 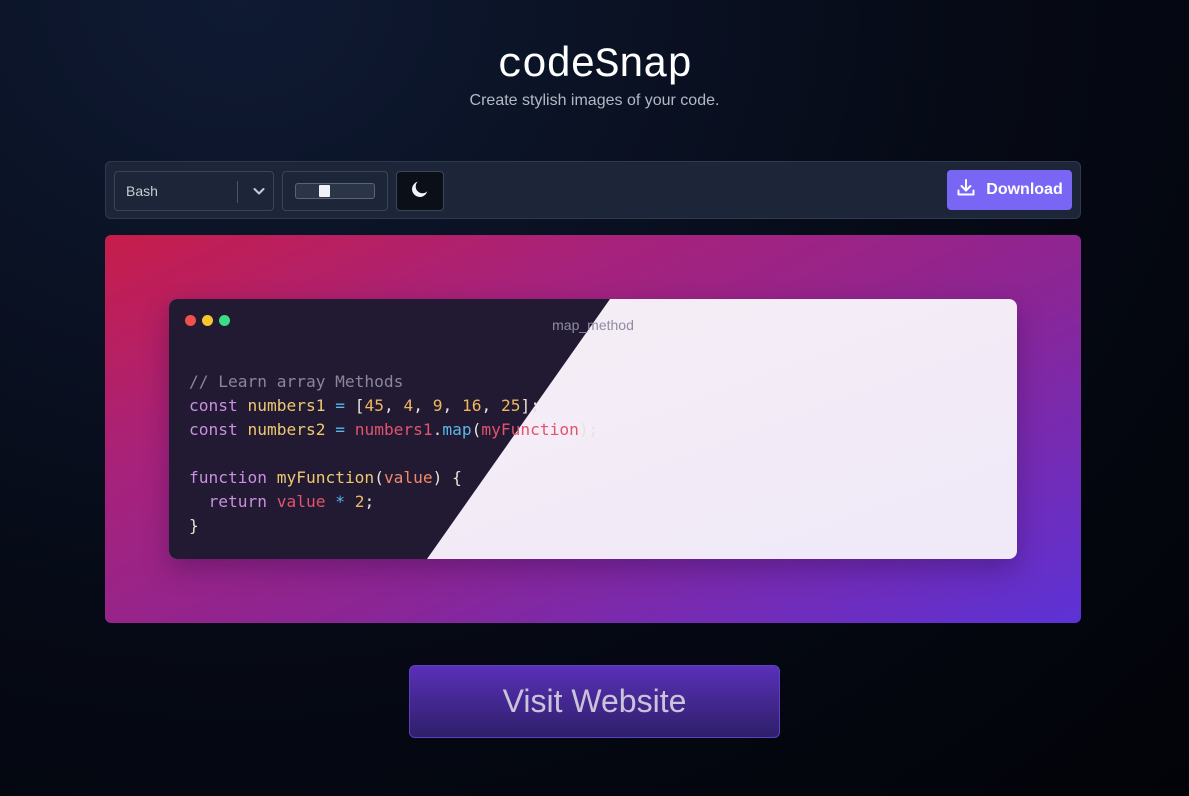 I want to click on theme-toggle-button, so click(x=420, y=191).